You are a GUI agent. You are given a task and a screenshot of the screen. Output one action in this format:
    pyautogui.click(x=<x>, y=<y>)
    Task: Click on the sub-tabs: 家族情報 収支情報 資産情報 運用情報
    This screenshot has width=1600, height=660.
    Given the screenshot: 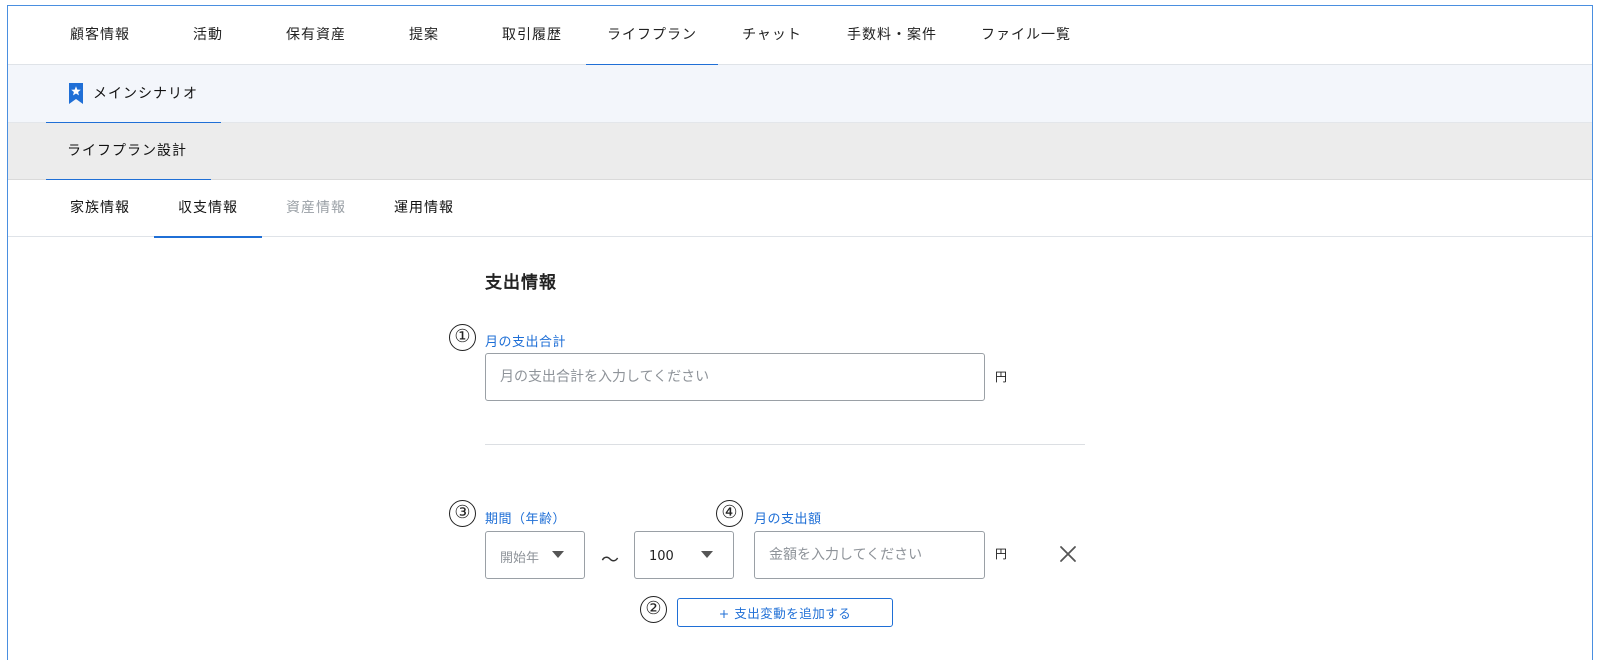 What is the action you would take?
    pyautogui.click(x=800, y=209)
    